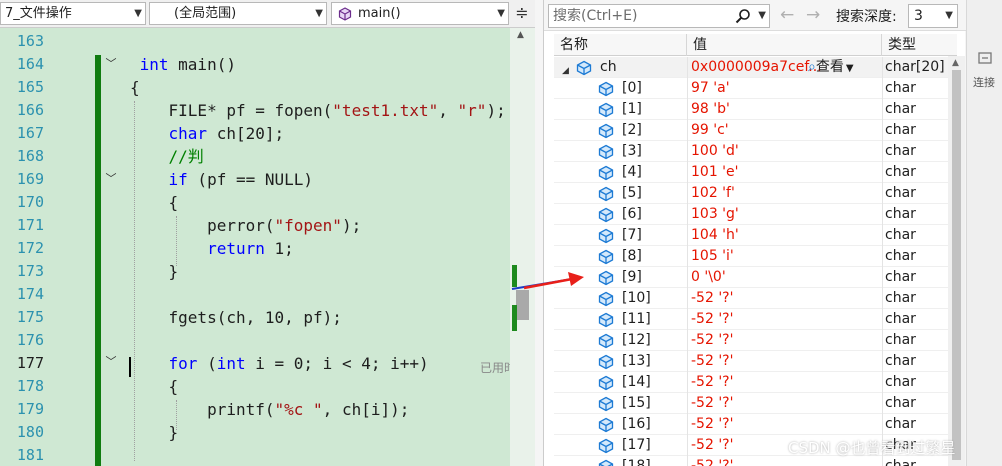  Describe the element at coordinates (831, 67) in the screenshot. I see `view-visualizer-button: ⌕查看 ▼` at that location.